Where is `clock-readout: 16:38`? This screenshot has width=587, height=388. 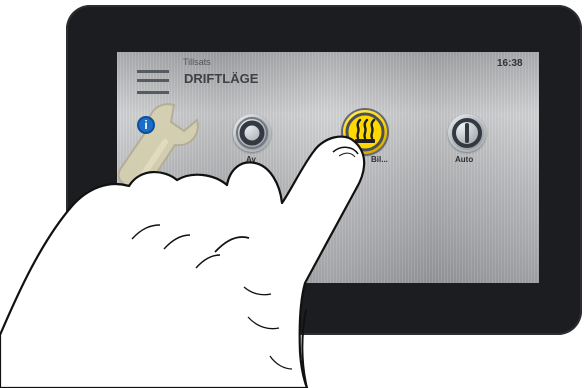 clock-readout: 16:38 is located at coordinates (510, 63).